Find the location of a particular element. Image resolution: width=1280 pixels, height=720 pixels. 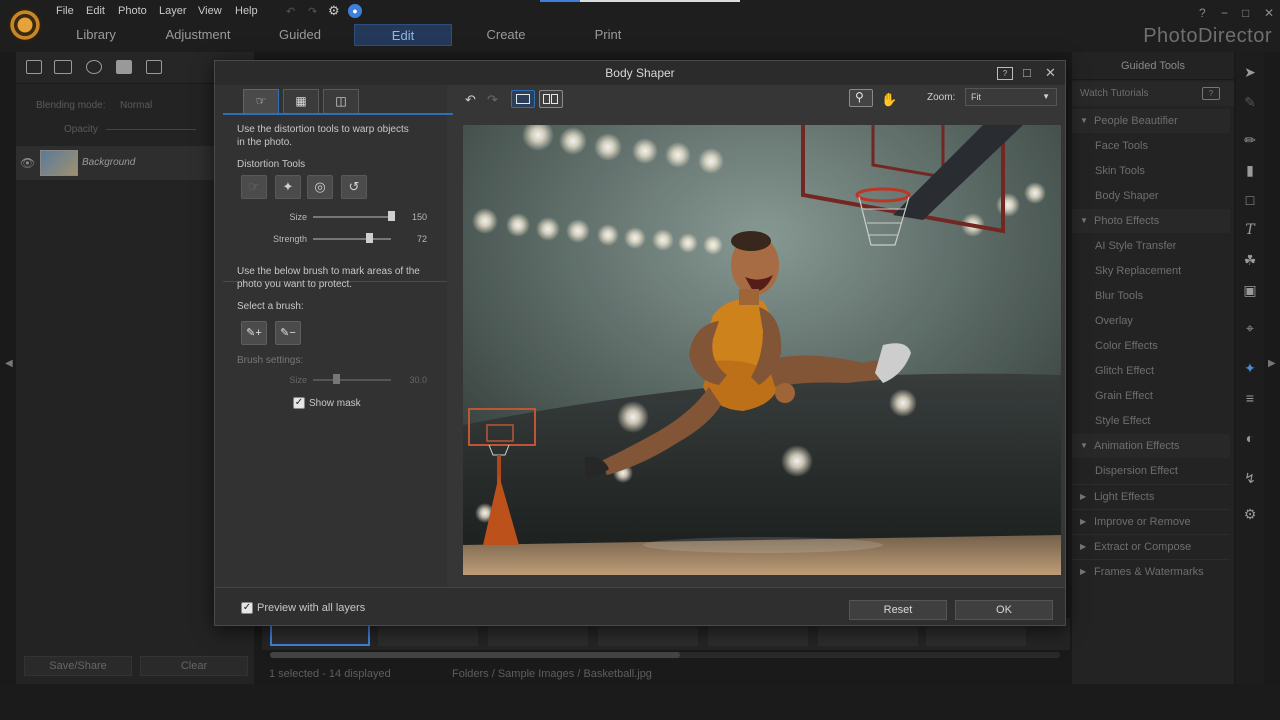

tool-glitch-effect: Glitch Effect is located at coordinates (1151, 371).